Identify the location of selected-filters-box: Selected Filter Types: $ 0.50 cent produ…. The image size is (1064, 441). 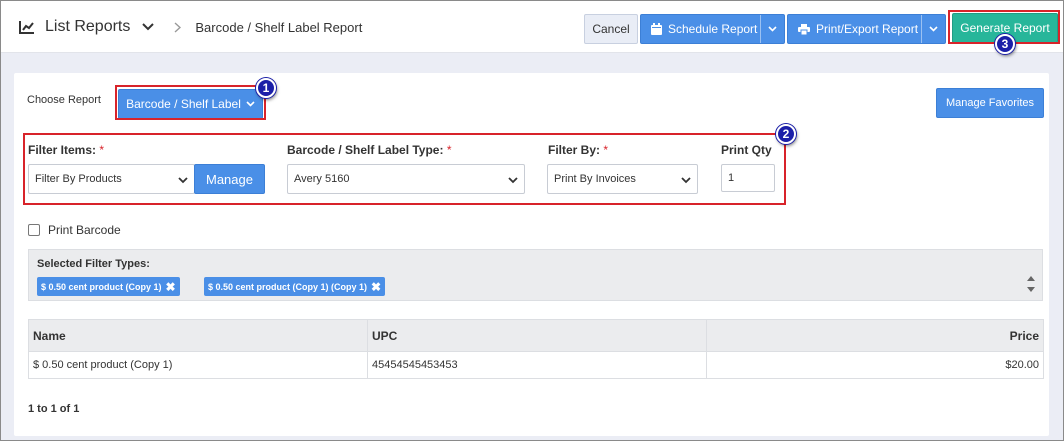
(535, 275).